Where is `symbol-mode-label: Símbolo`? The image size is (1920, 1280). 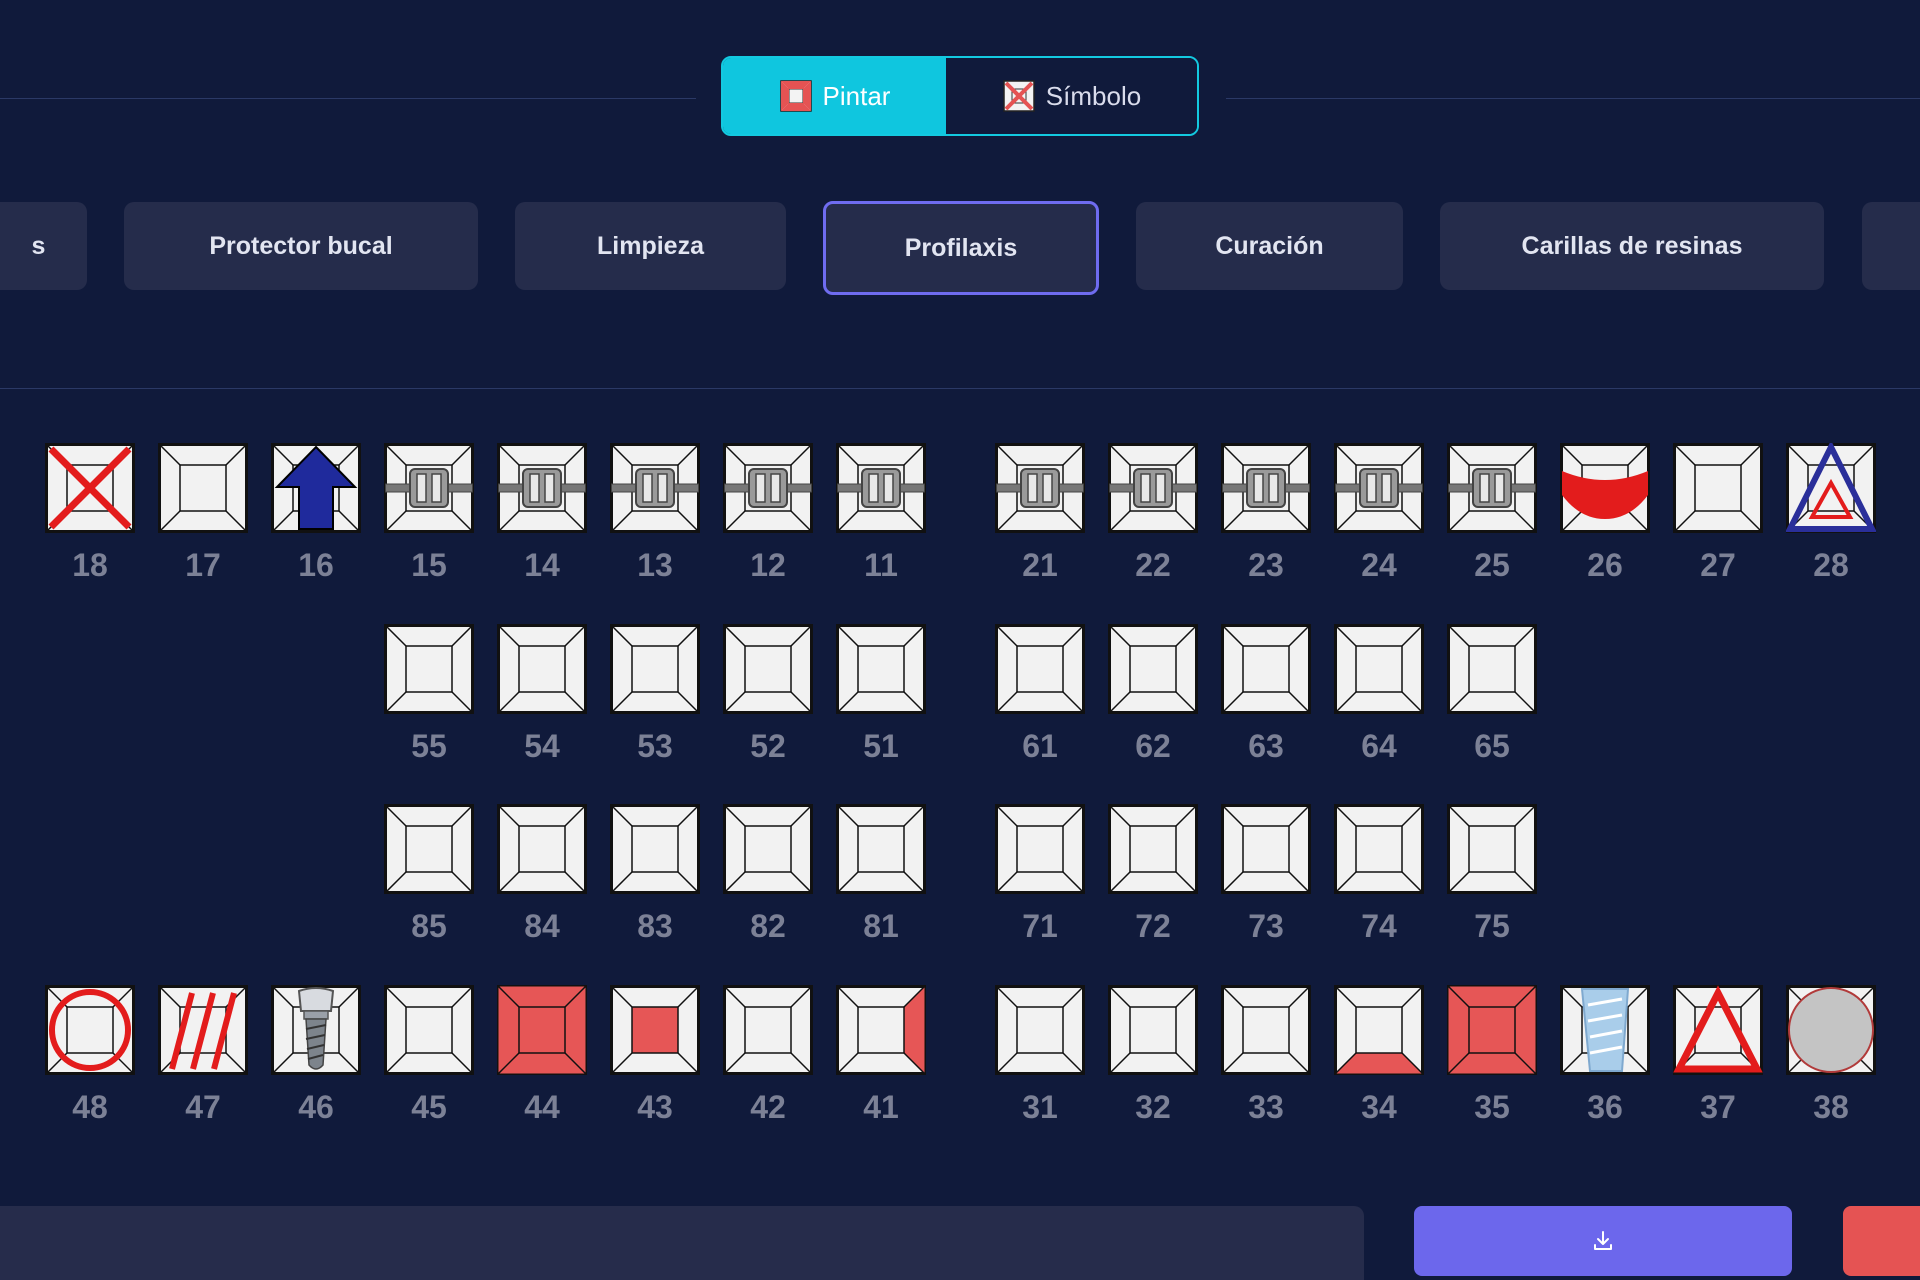 symbol-mode-label: Símbolo is located at coordinates (1093, 95).